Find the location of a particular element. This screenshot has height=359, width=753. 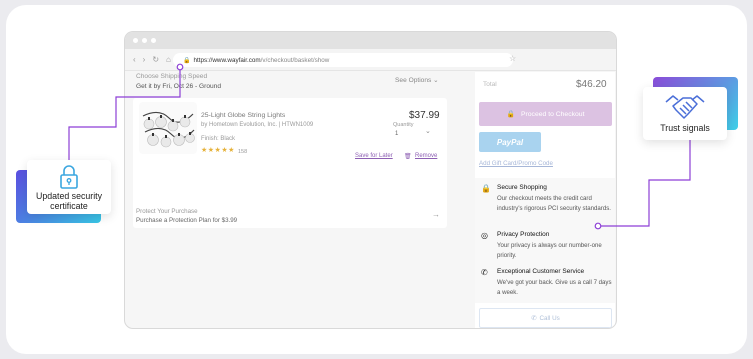

call-us-button: ✆ Call Us is located at coordinates (545, 318).